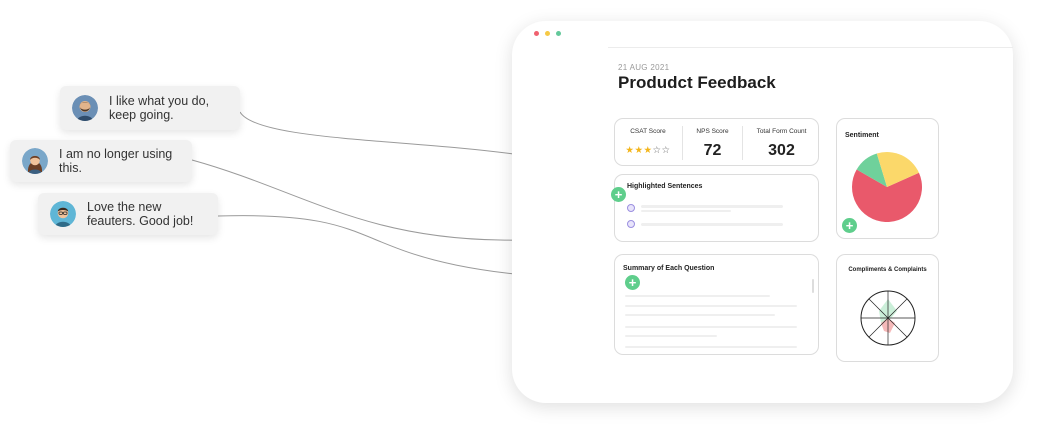 Image resolution: width=1038 pixels, height=433 pixels. I want to click on summary-card: Summary of Each Question, so click(716, 304).